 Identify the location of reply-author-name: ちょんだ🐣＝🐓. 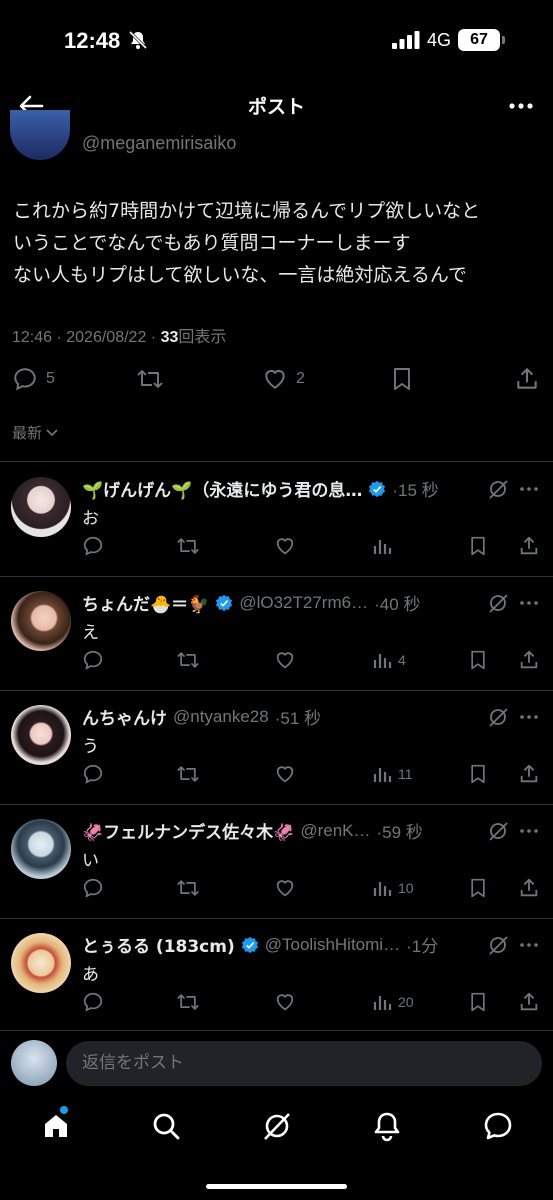
(145, 602).